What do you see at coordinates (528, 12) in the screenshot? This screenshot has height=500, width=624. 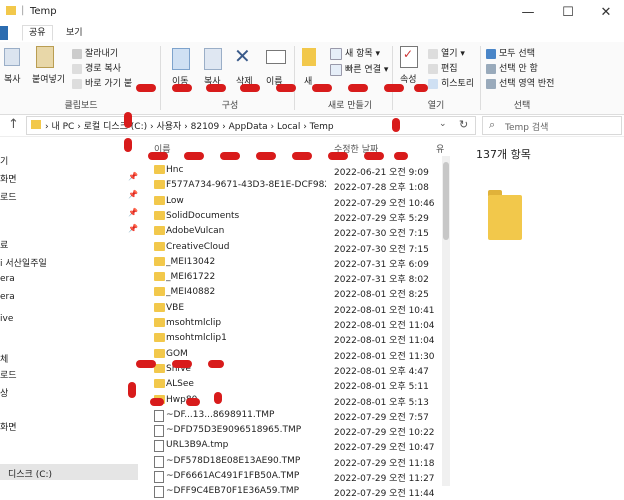 I see `minimize-button: —` at bounding box center [528, 12].